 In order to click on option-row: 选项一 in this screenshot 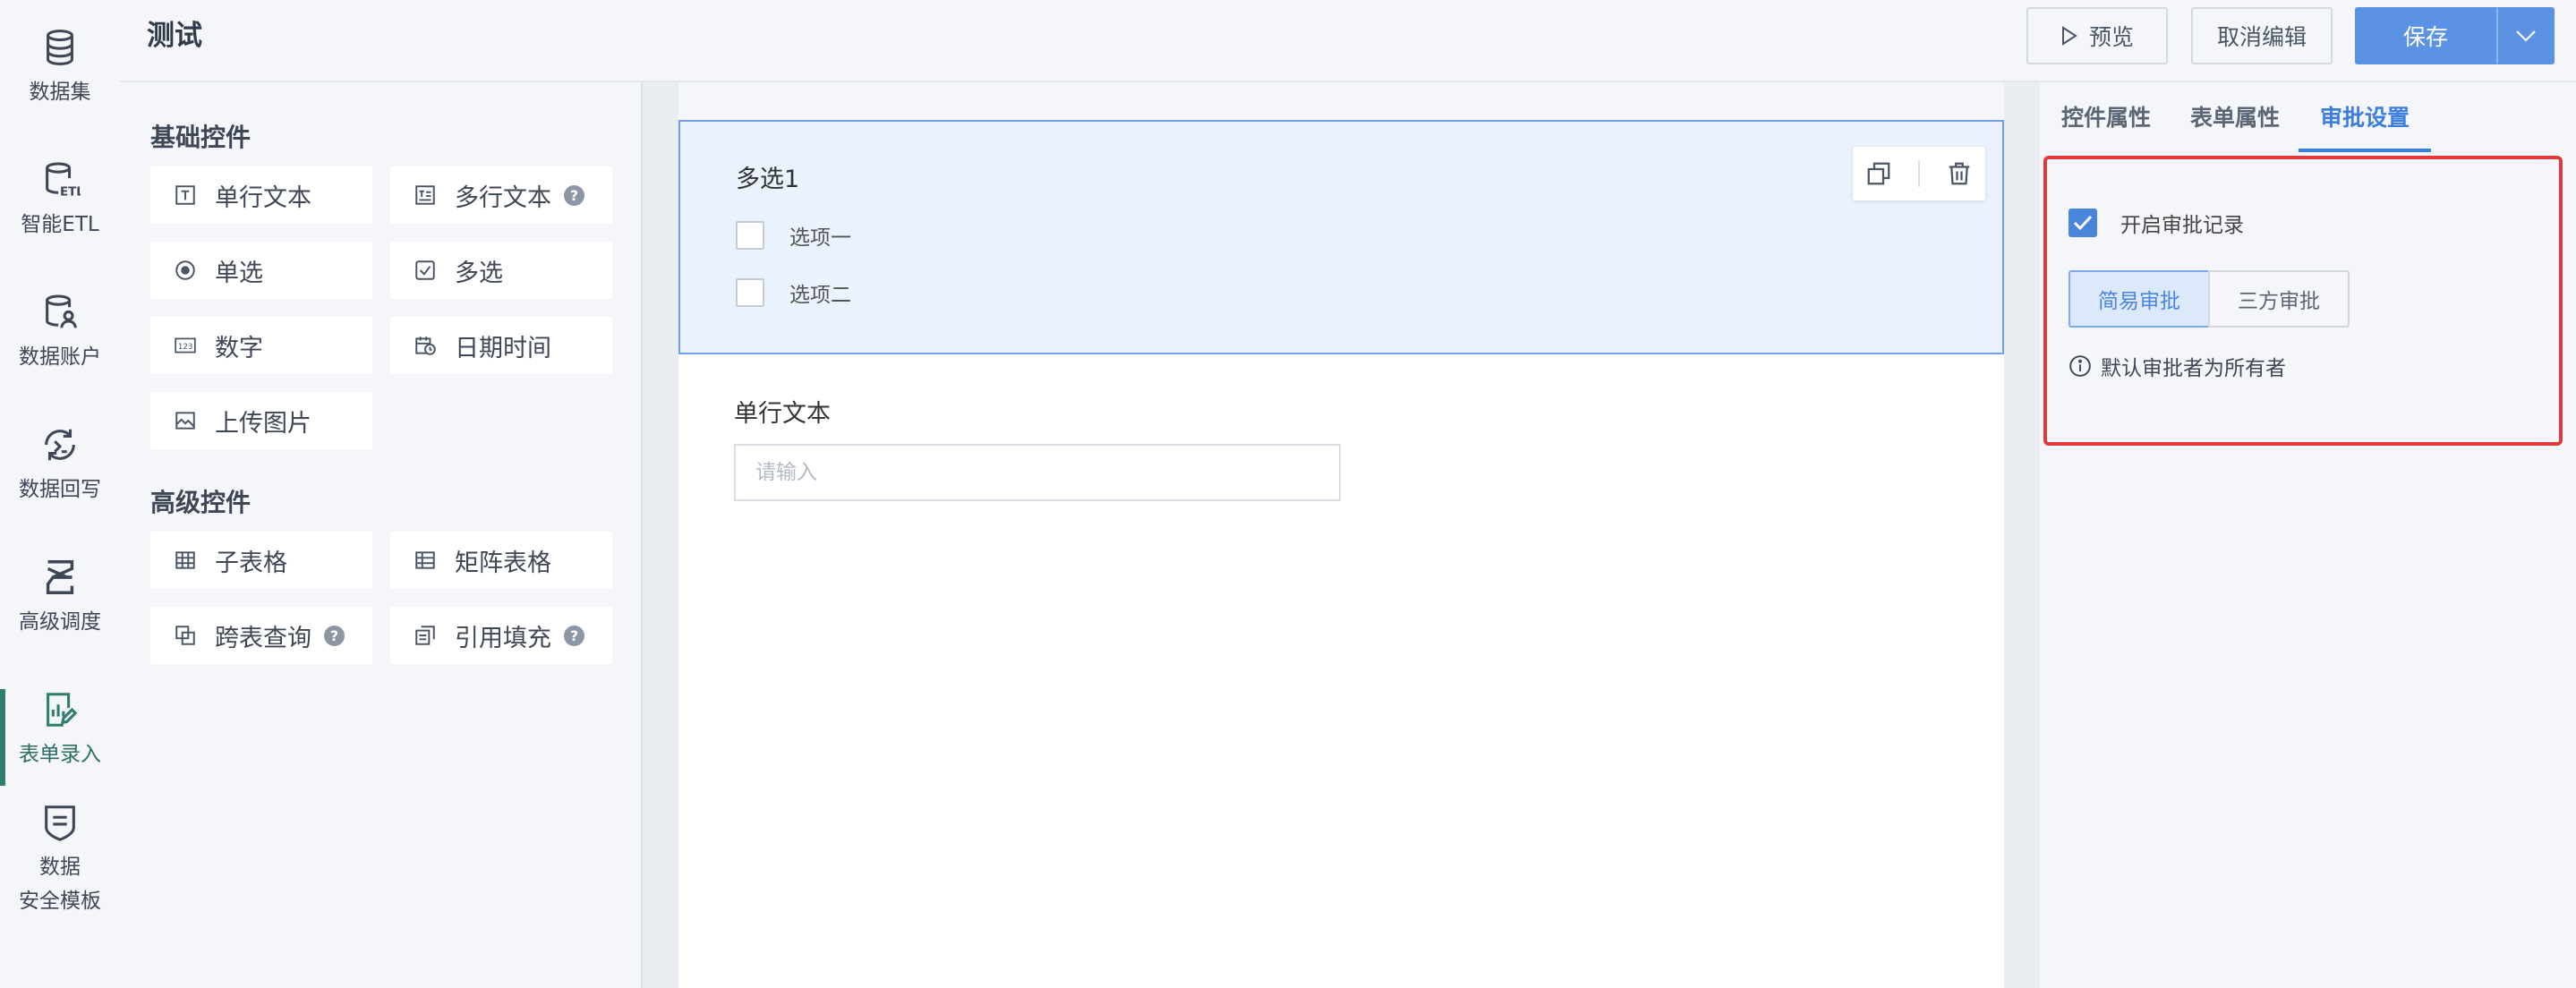, I will do `click(793, 236)`.